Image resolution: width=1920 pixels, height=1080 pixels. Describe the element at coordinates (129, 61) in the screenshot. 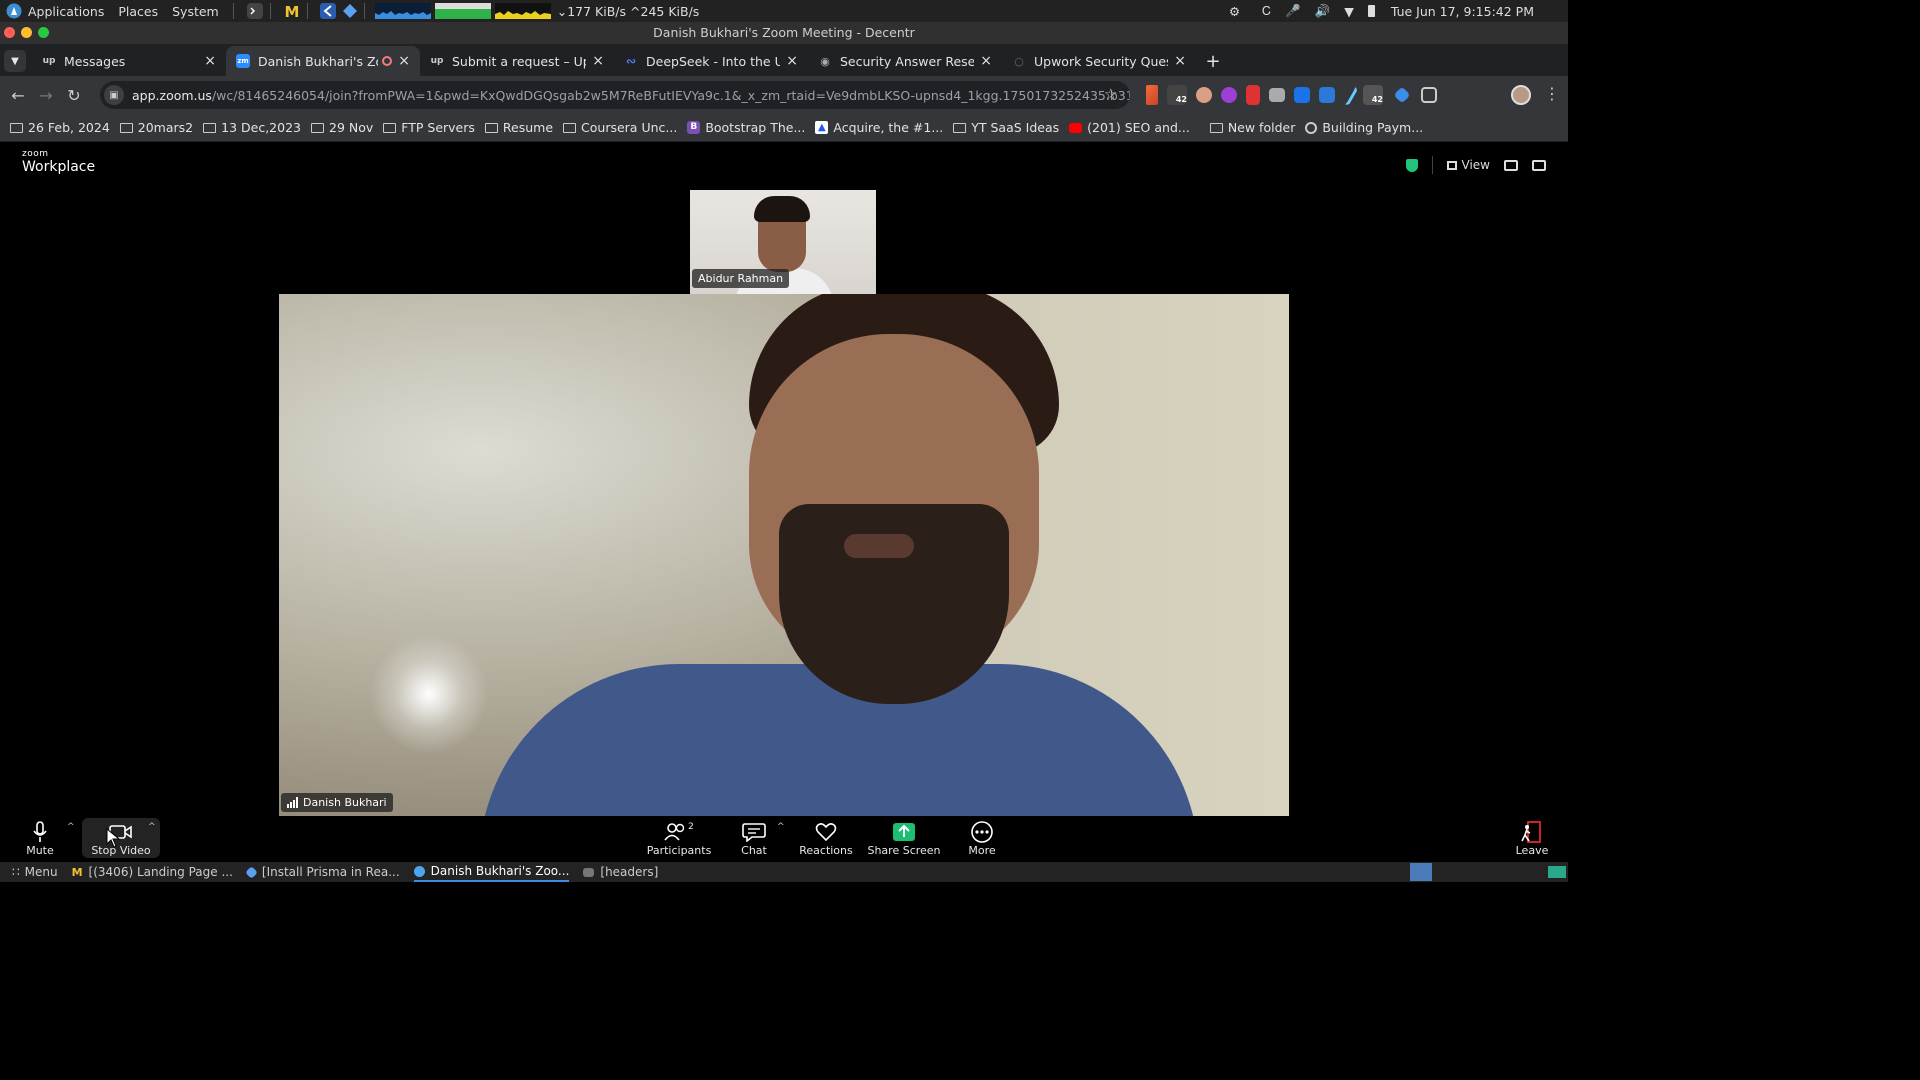

I see `tab-messages: up Messages ×` at that location.